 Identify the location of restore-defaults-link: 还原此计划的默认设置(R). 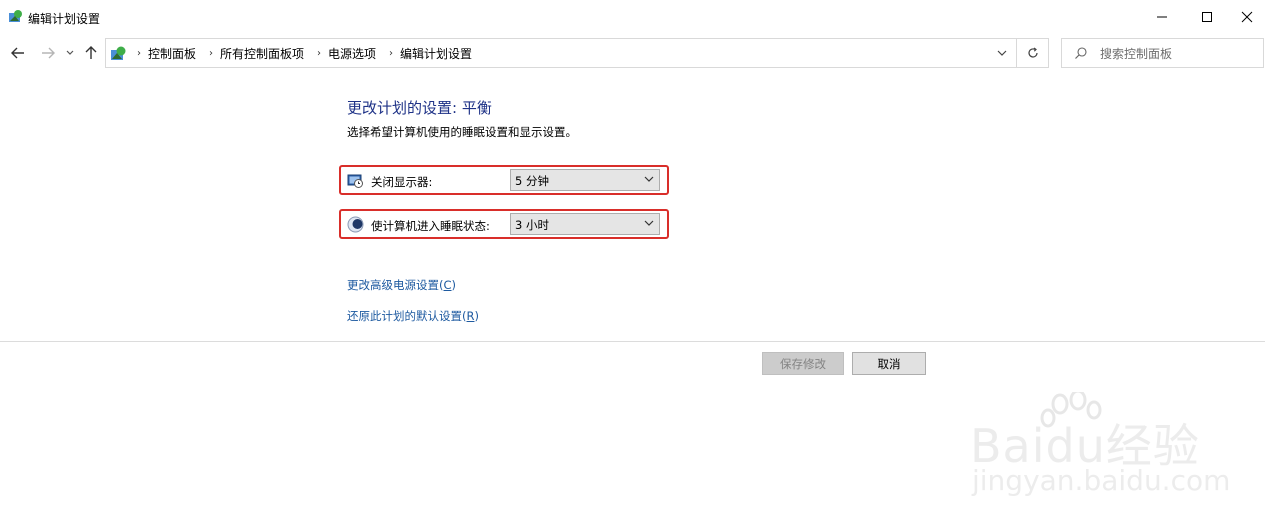
(413, 316).